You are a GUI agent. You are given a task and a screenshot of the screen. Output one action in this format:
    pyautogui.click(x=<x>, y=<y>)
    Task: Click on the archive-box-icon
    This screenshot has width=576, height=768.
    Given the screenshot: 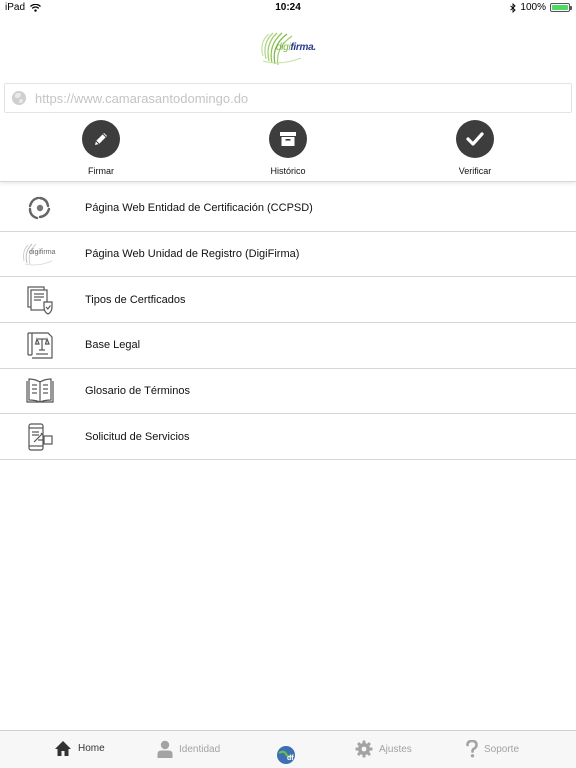 What is the action you would take?
    pyautogui.click(x=288, y=139)
    